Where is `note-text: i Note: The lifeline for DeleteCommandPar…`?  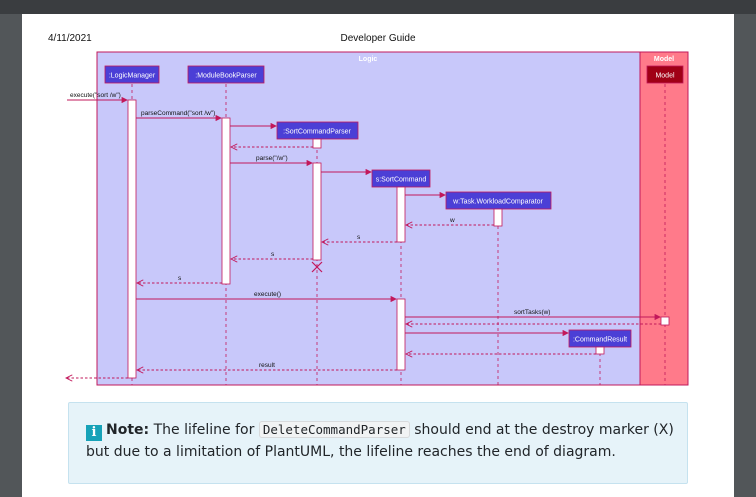 note-text: i Note: The lifeline for DeleteCommandPar… is located at coordinates (381, 441).